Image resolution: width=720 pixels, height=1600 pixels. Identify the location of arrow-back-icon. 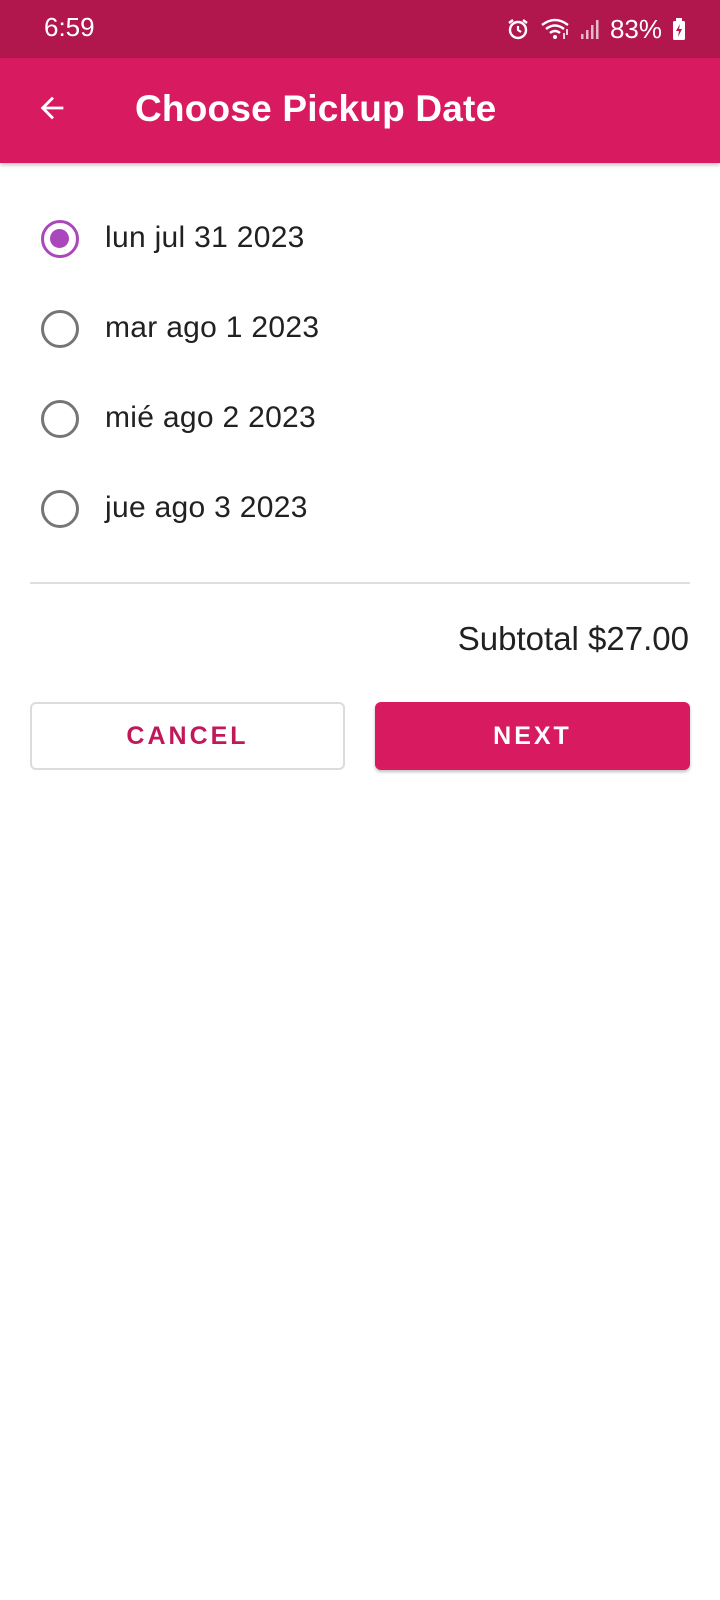
(52, 110).